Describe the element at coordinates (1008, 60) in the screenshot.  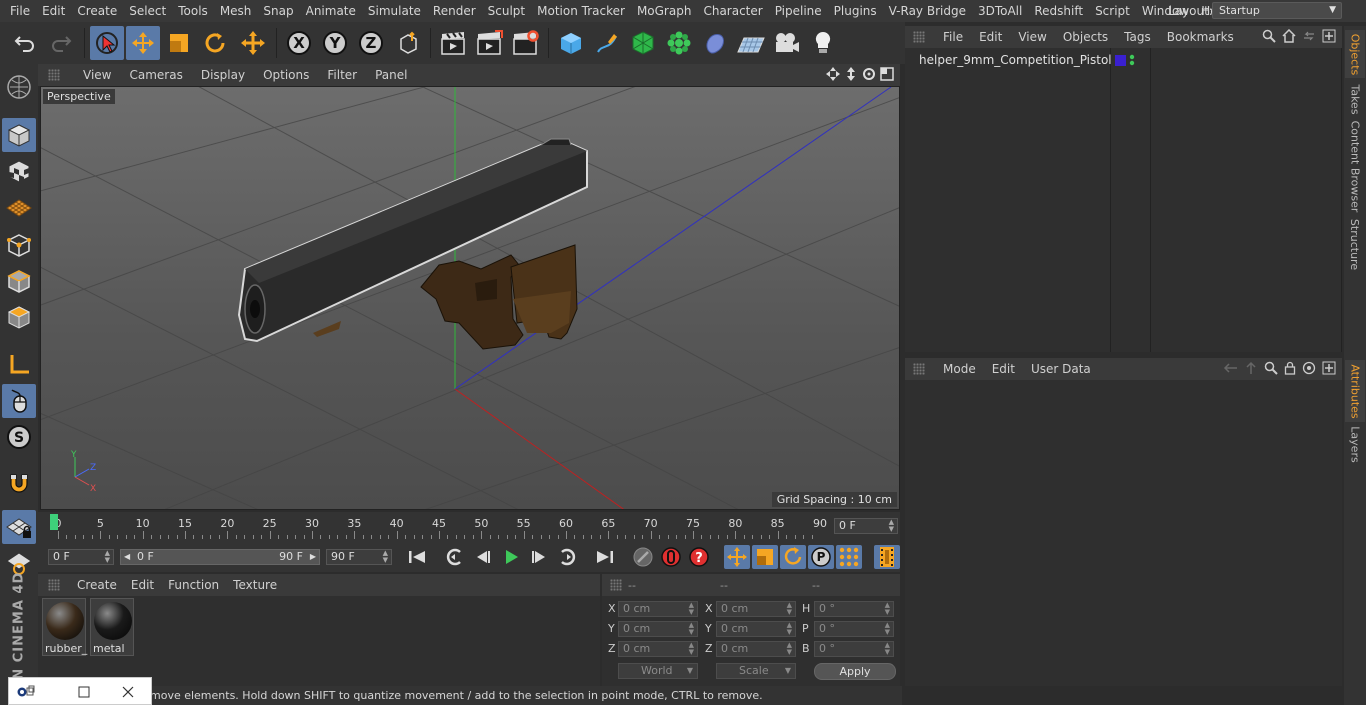
I see `object-row: 0 helper_9mm_Competition_Pistol` at that location.